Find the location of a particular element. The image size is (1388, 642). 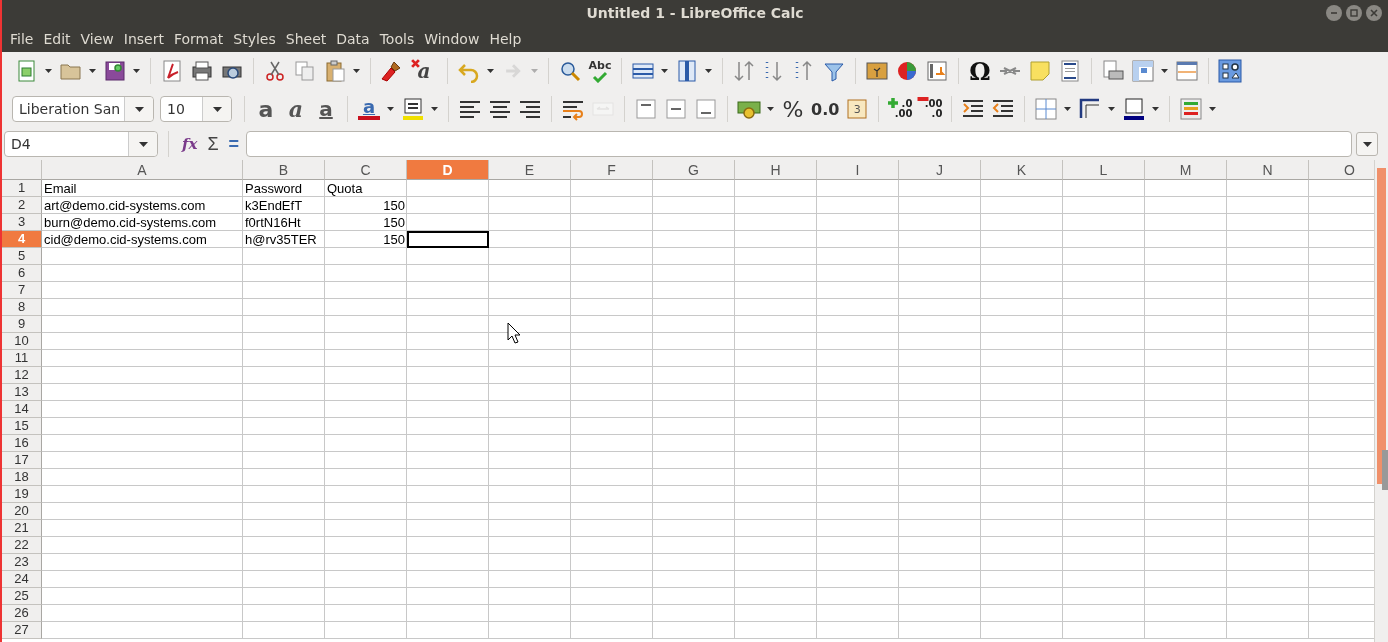

table-cell: cid@demo.cid-systems.com is located at coordinates (142, 239).